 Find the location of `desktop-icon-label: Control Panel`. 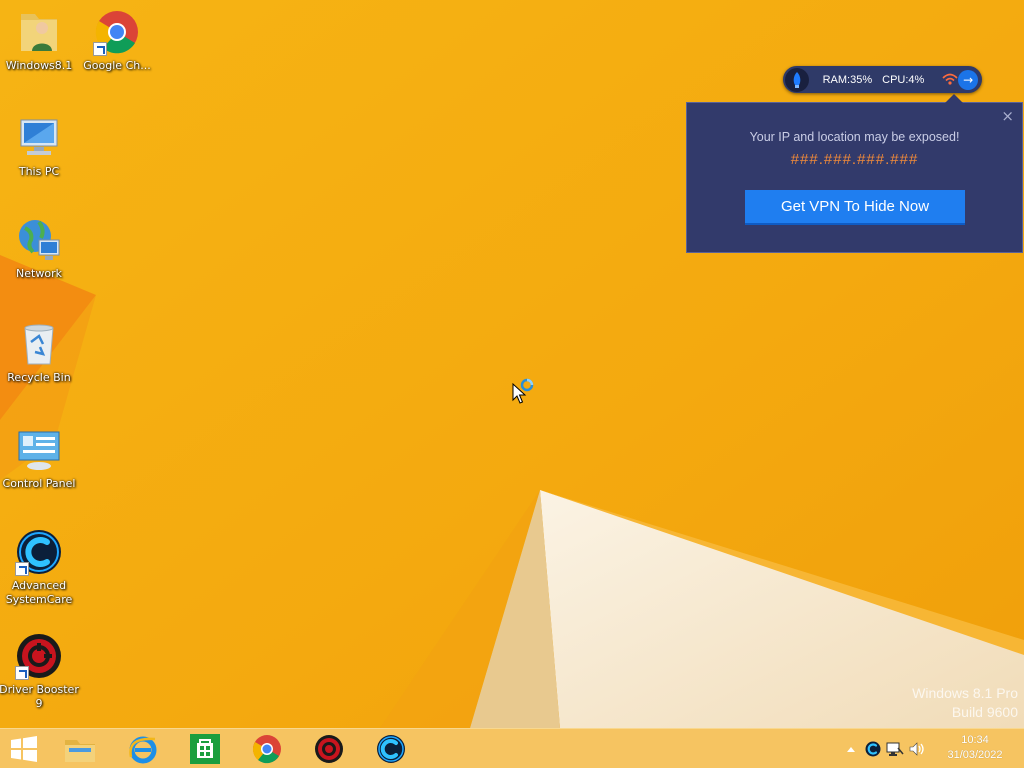

desktop-icon-label: Control Panel is located at coordinates (39, 483).